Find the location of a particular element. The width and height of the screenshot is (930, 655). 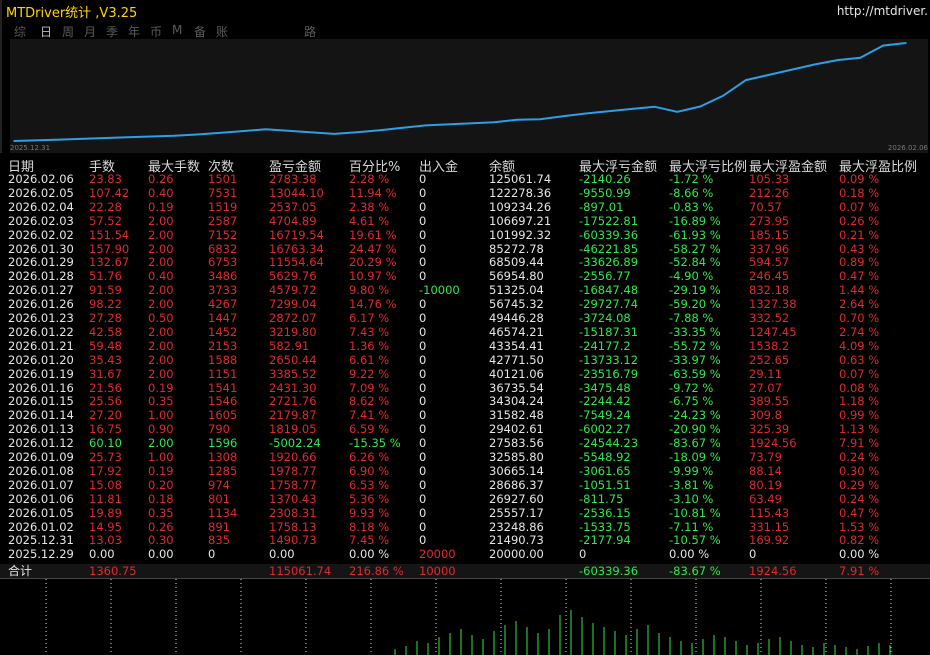

table-cell-col-11: 2.64 % is located at coordinates (859, 304).